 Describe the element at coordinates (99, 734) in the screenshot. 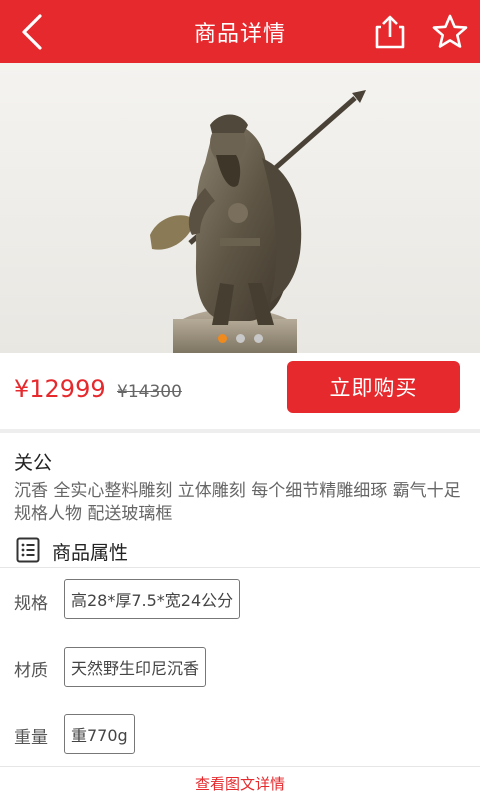

I see `attribute-value: 重770g` at that location.